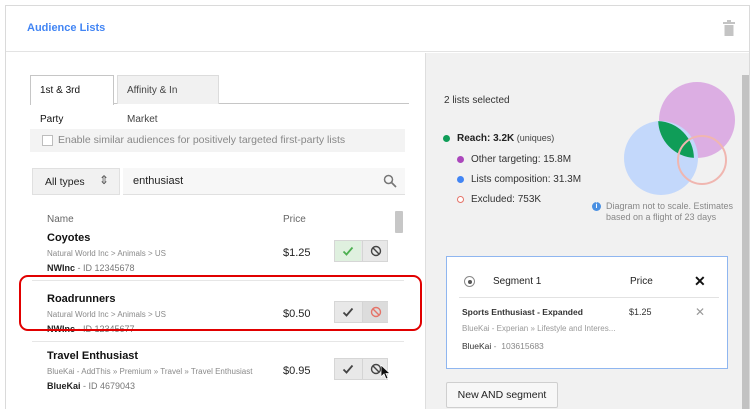 The image size is (755, 409). What do you see at coordinates (522, 312) in the screenshot?
I see `segment-list-name: Sports Enthusiast - Expanded` at bounding box center [522, 312].